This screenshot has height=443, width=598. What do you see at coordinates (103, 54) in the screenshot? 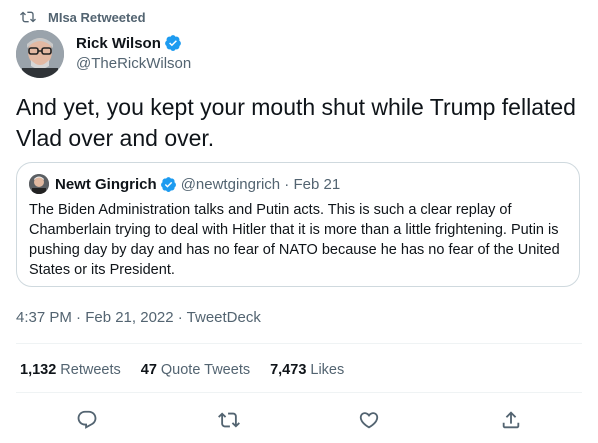
I see `tweet-author: Rick Wilson @TheRickWilson` at bounding box center [103, 54].